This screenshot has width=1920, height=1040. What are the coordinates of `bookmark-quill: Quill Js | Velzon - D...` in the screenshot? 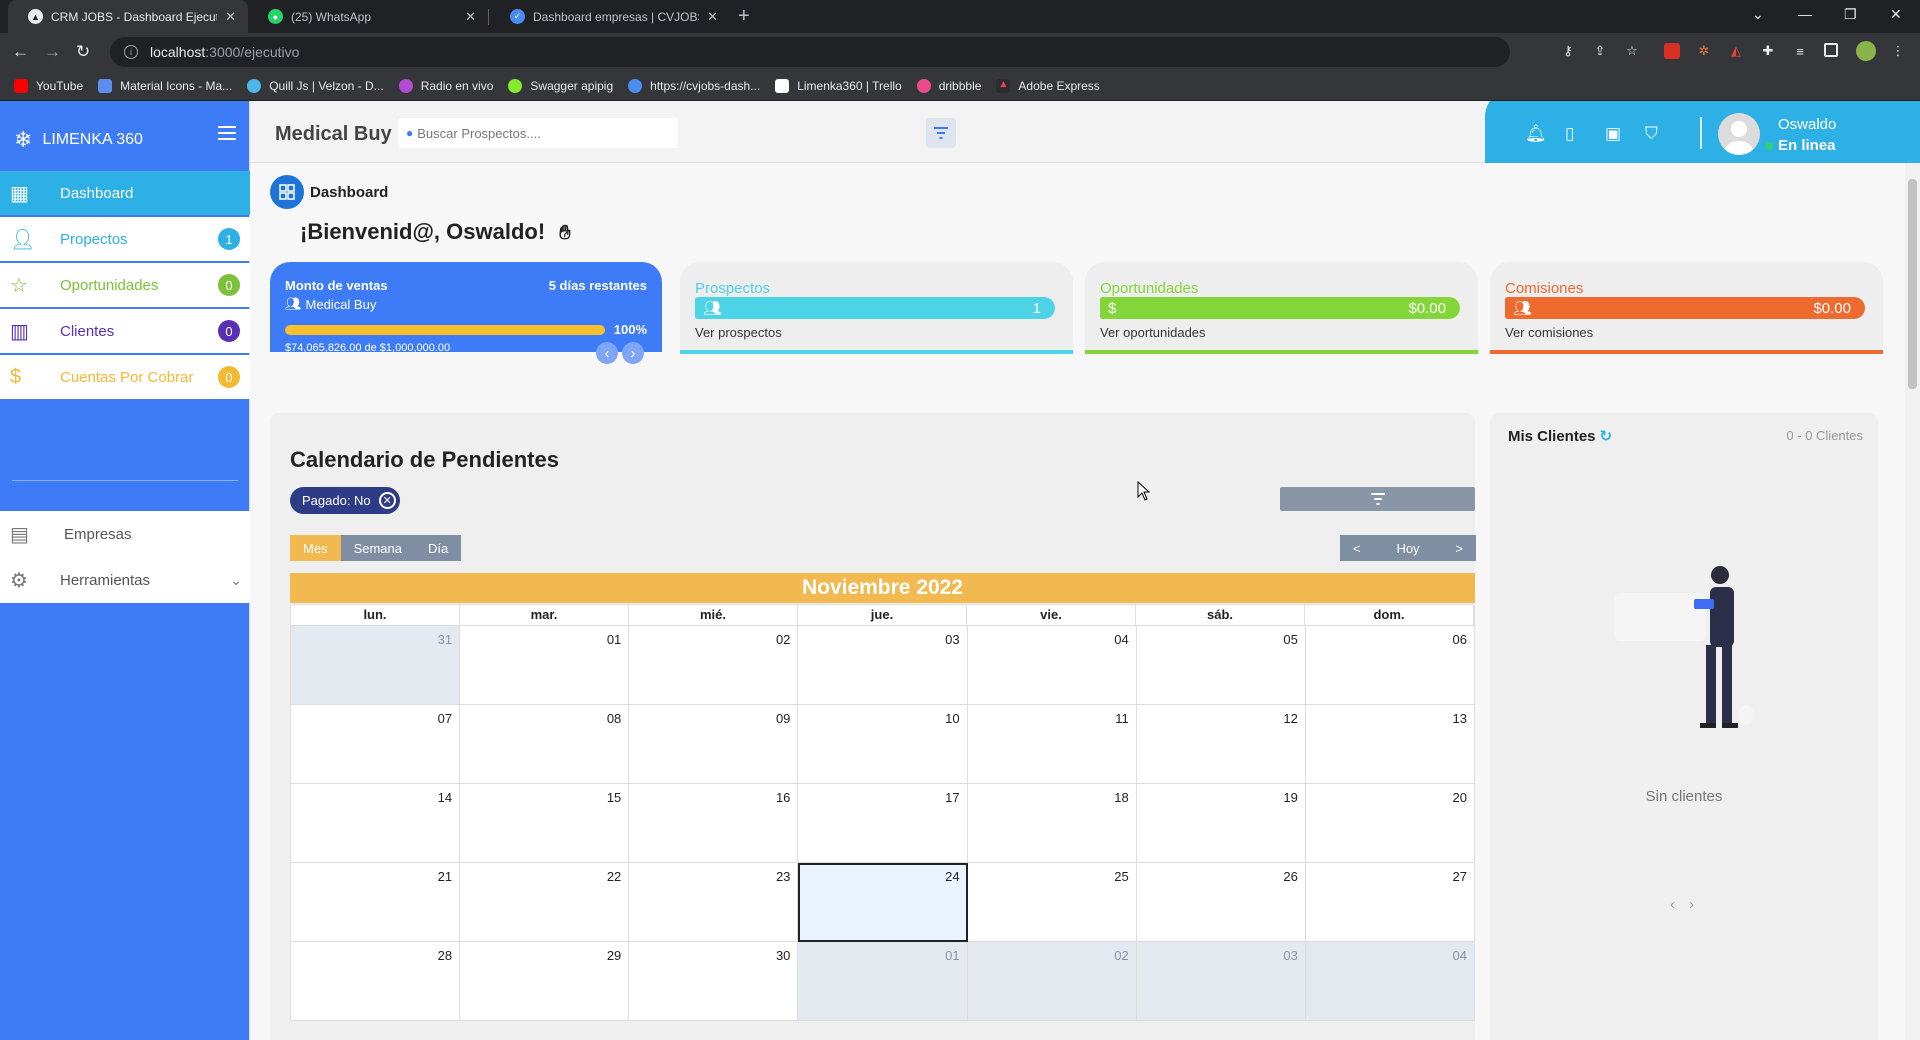 It's located at (315, 85).